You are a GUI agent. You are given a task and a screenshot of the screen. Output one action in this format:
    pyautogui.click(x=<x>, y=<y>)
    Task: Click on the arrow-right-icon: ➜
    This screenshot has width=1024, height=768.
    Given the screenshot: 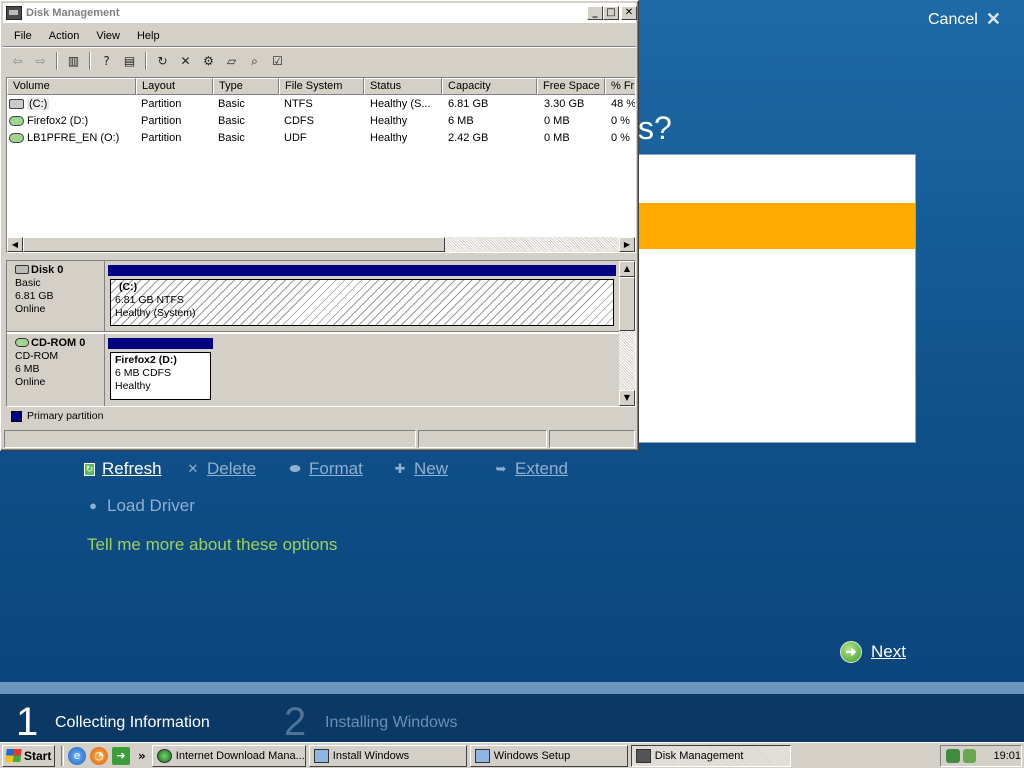 What is the action you would take?
    pyautogui.click(x=851, y=652)
    